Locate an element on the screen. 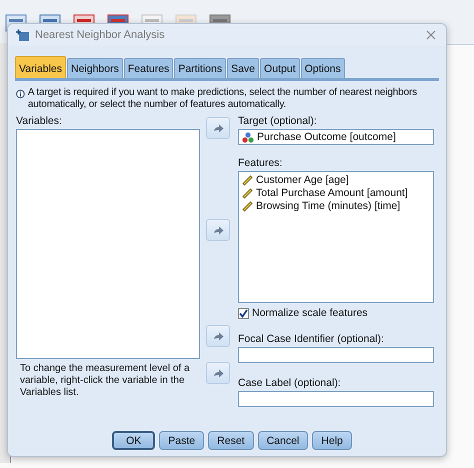 Image resolution: width=474 pixels, height=468 pixels. hint-text: To change the measurement level of a variable, right-click the variable in the Variables list. is located at coordinates (105, 381).